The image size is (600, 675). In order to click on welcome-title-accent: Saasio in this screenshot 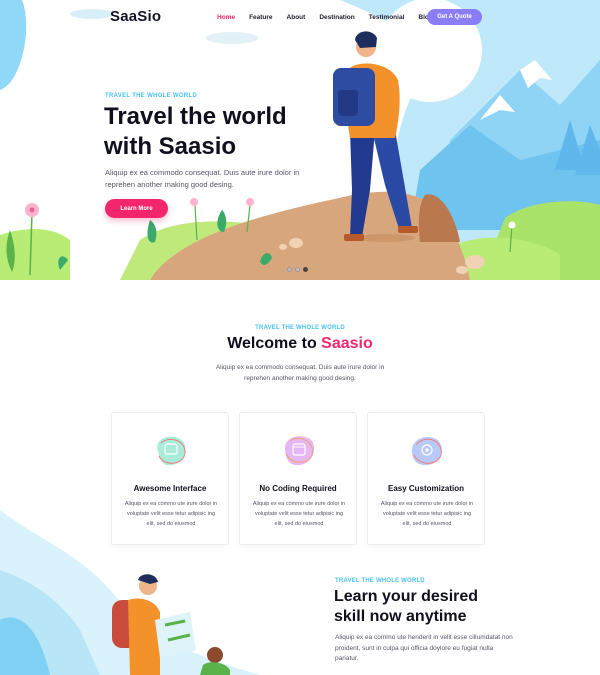, I will do `click(347, 343)`.